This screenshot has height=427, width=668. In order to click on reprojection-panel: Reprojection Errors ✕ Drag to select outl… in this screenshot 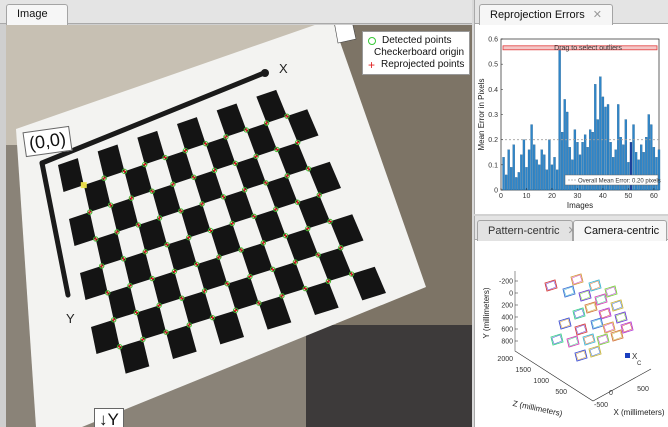, I will do `click(571, 107)`.